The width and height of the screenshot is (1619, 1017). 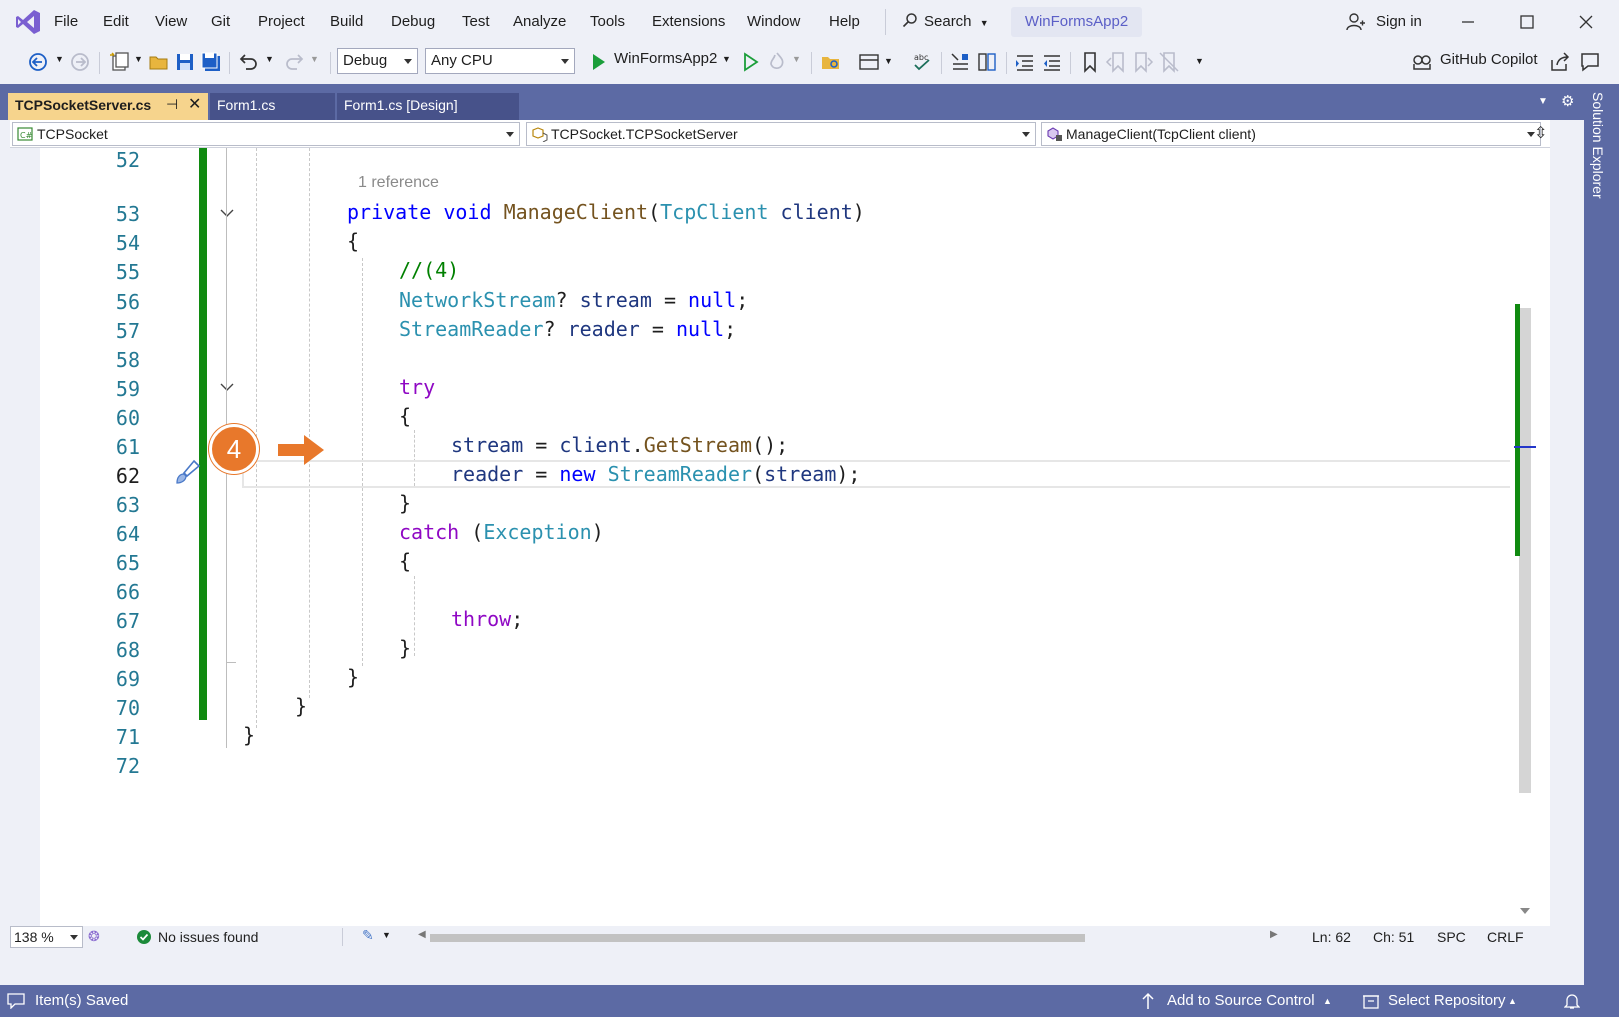 What do you see at coordinates (398, 183) in the screenshot?
I see `codelens-references: 1 reference` at bounding box center [398, 183].